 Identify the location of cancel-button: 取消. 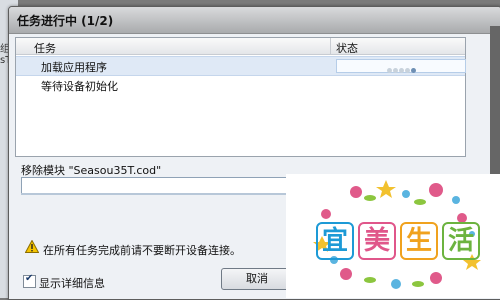
(257, 279).